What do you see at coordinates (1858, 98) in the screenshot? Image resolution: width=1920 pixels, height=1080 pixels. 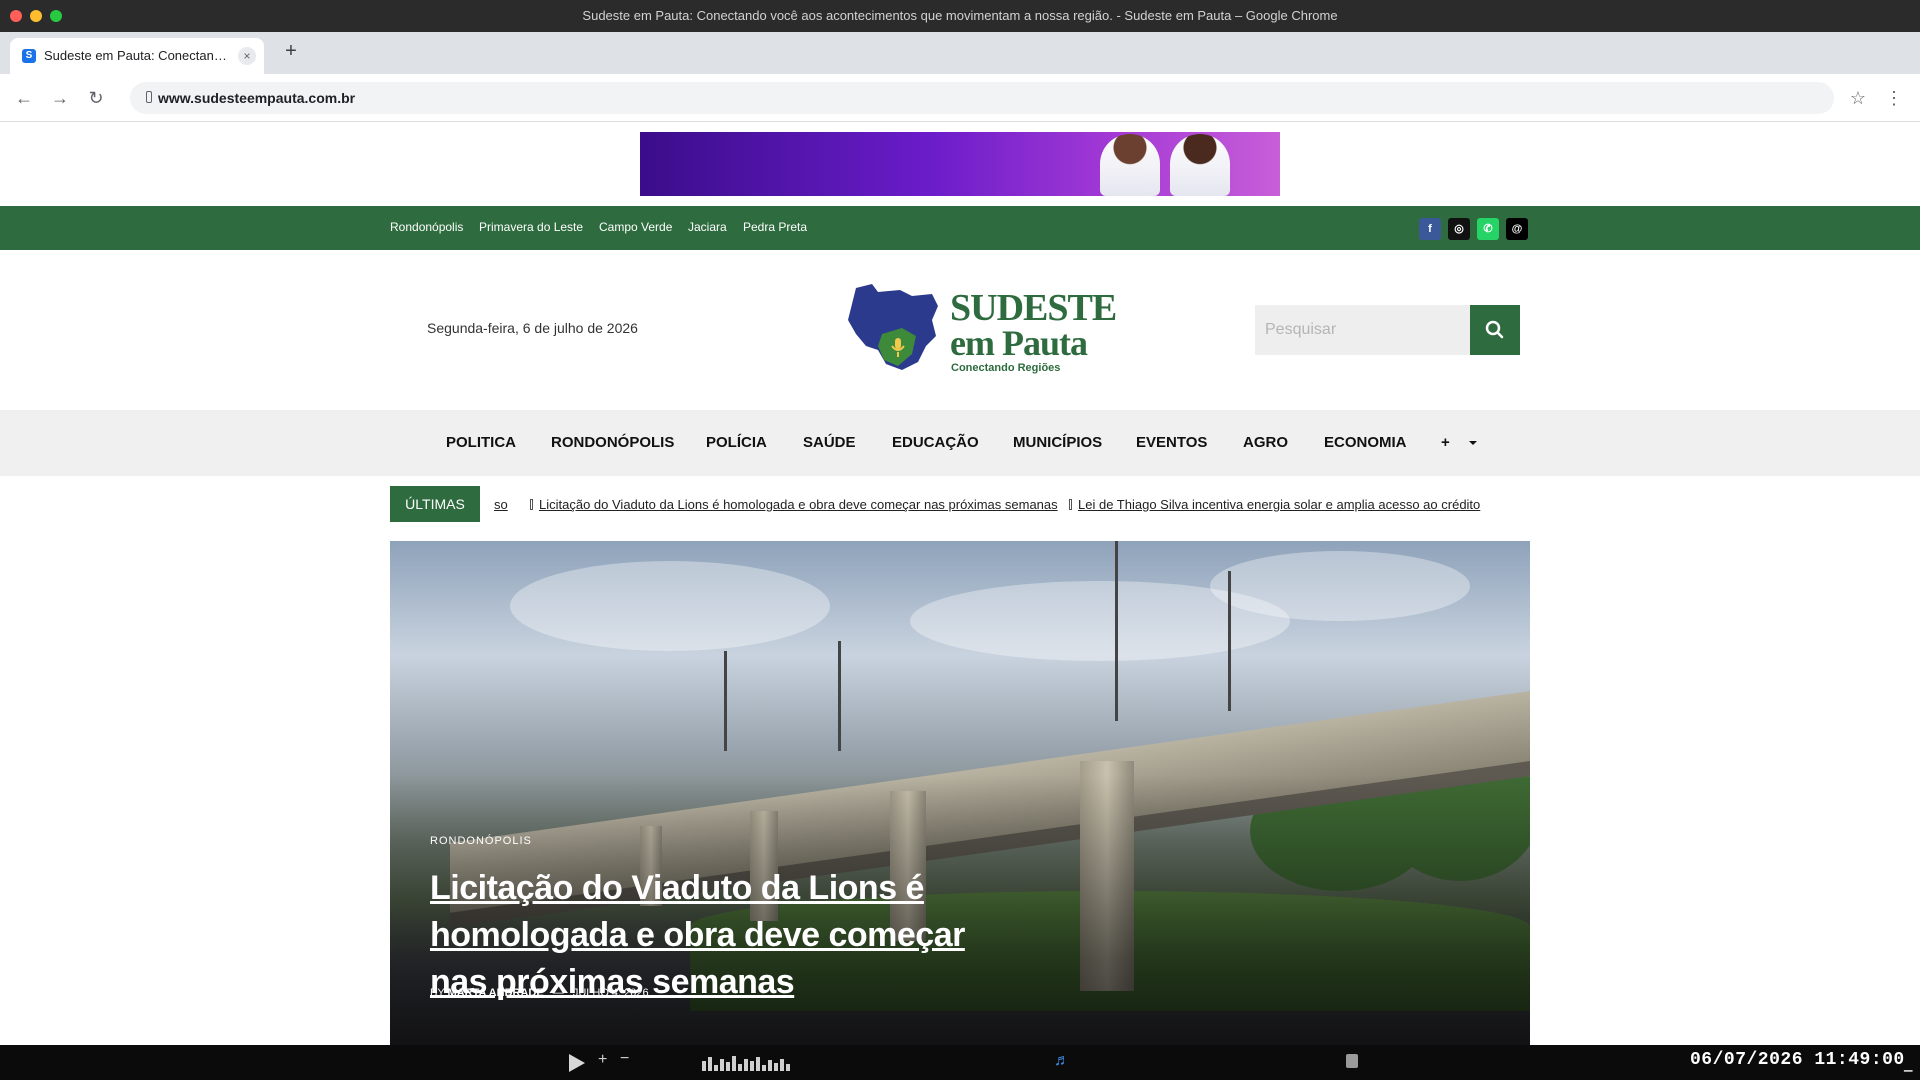 I see `bookmark-star-icon: ☆` at bounding box center [1858, 98].